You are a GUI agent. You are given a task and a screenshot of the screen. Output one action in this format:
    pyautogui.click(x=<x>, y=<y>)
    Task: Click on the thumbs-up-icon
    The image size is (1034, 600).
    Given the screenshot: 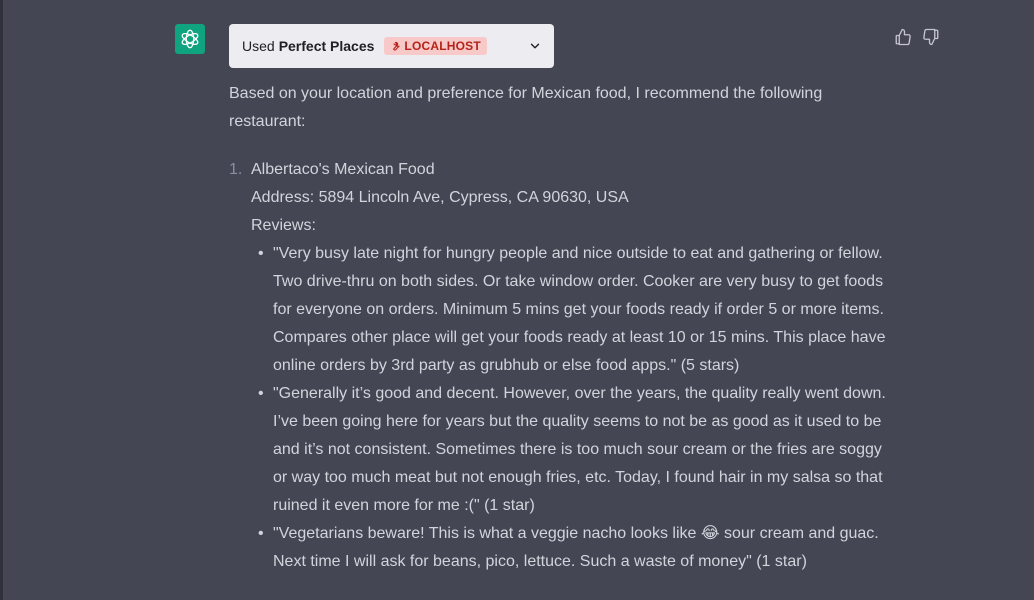 What is the action you would take?
    pyautogui.click(x=903, y=37)
    